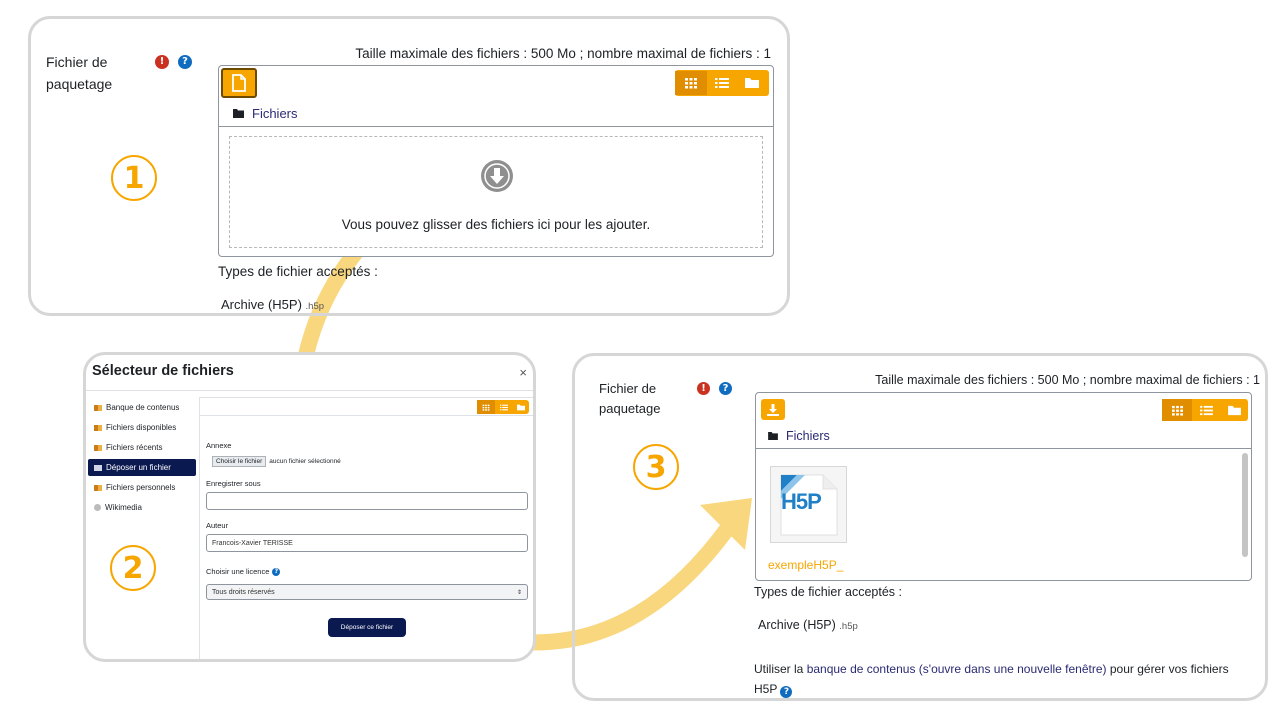  Describe the element at coordinates (243, 592) in the screenshot. I see `license-selected-value: Tous droits réservés` at that location.